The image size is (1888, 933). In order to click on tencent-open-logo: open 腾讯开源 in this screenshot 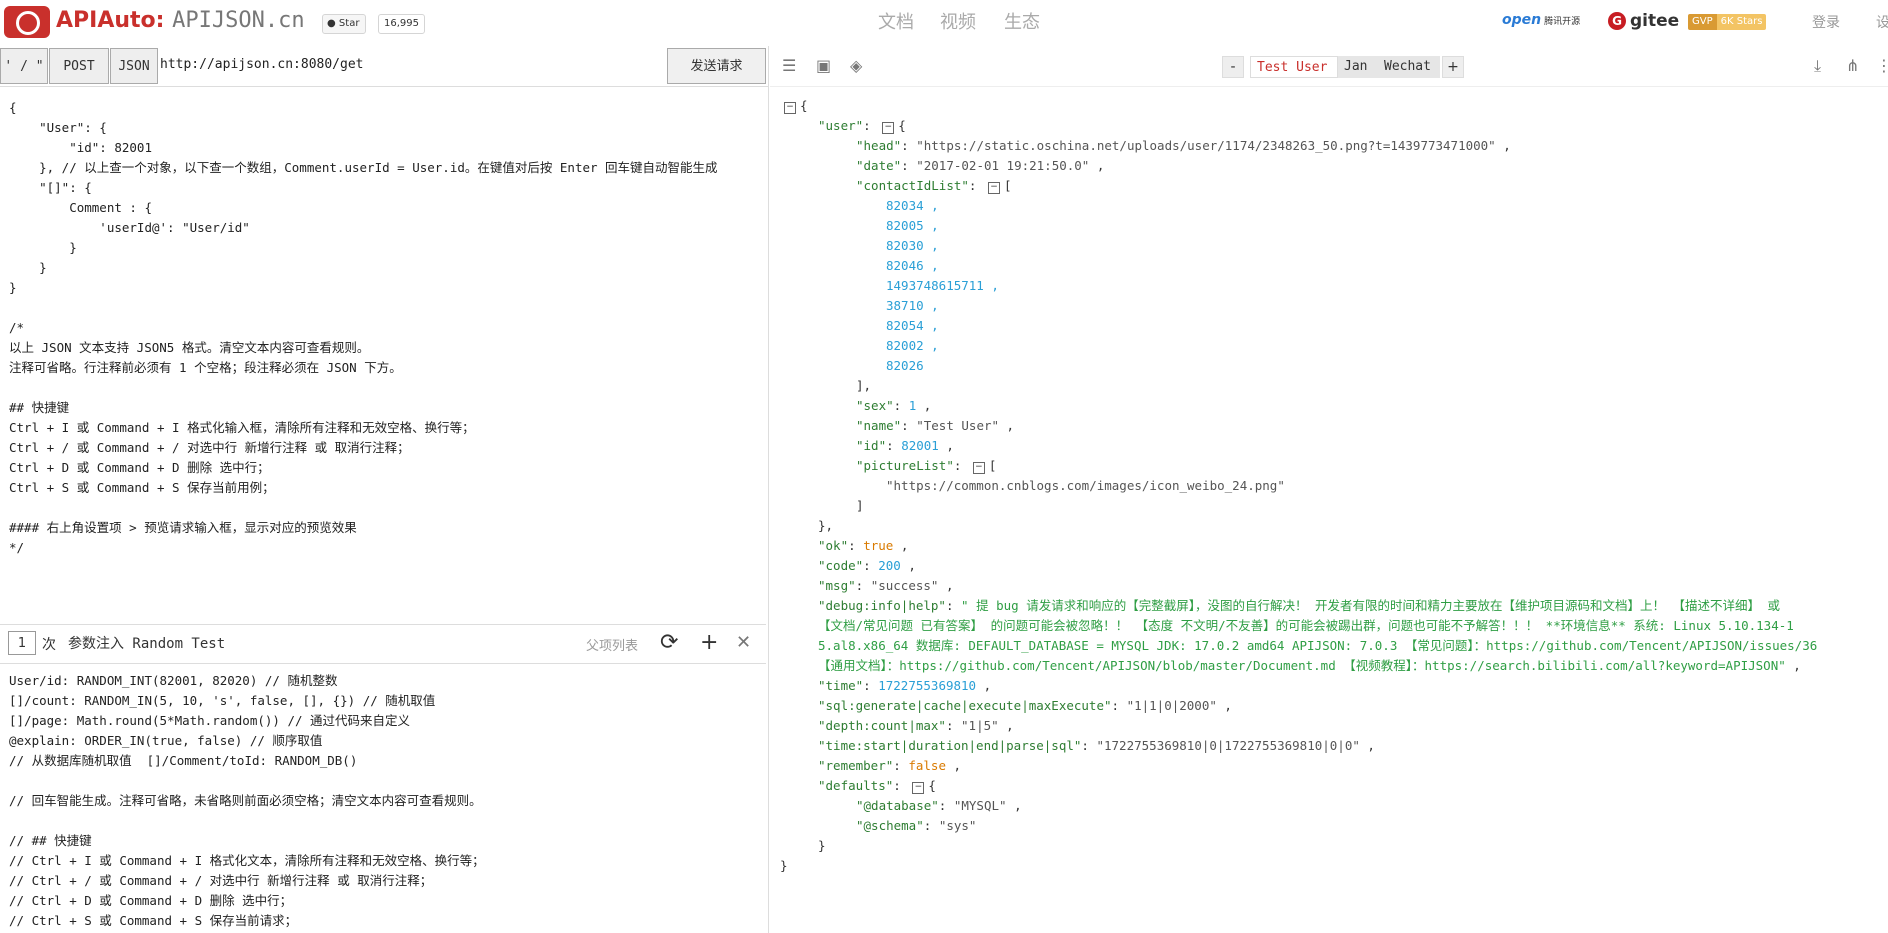, I will do `click(1541, 20)`.